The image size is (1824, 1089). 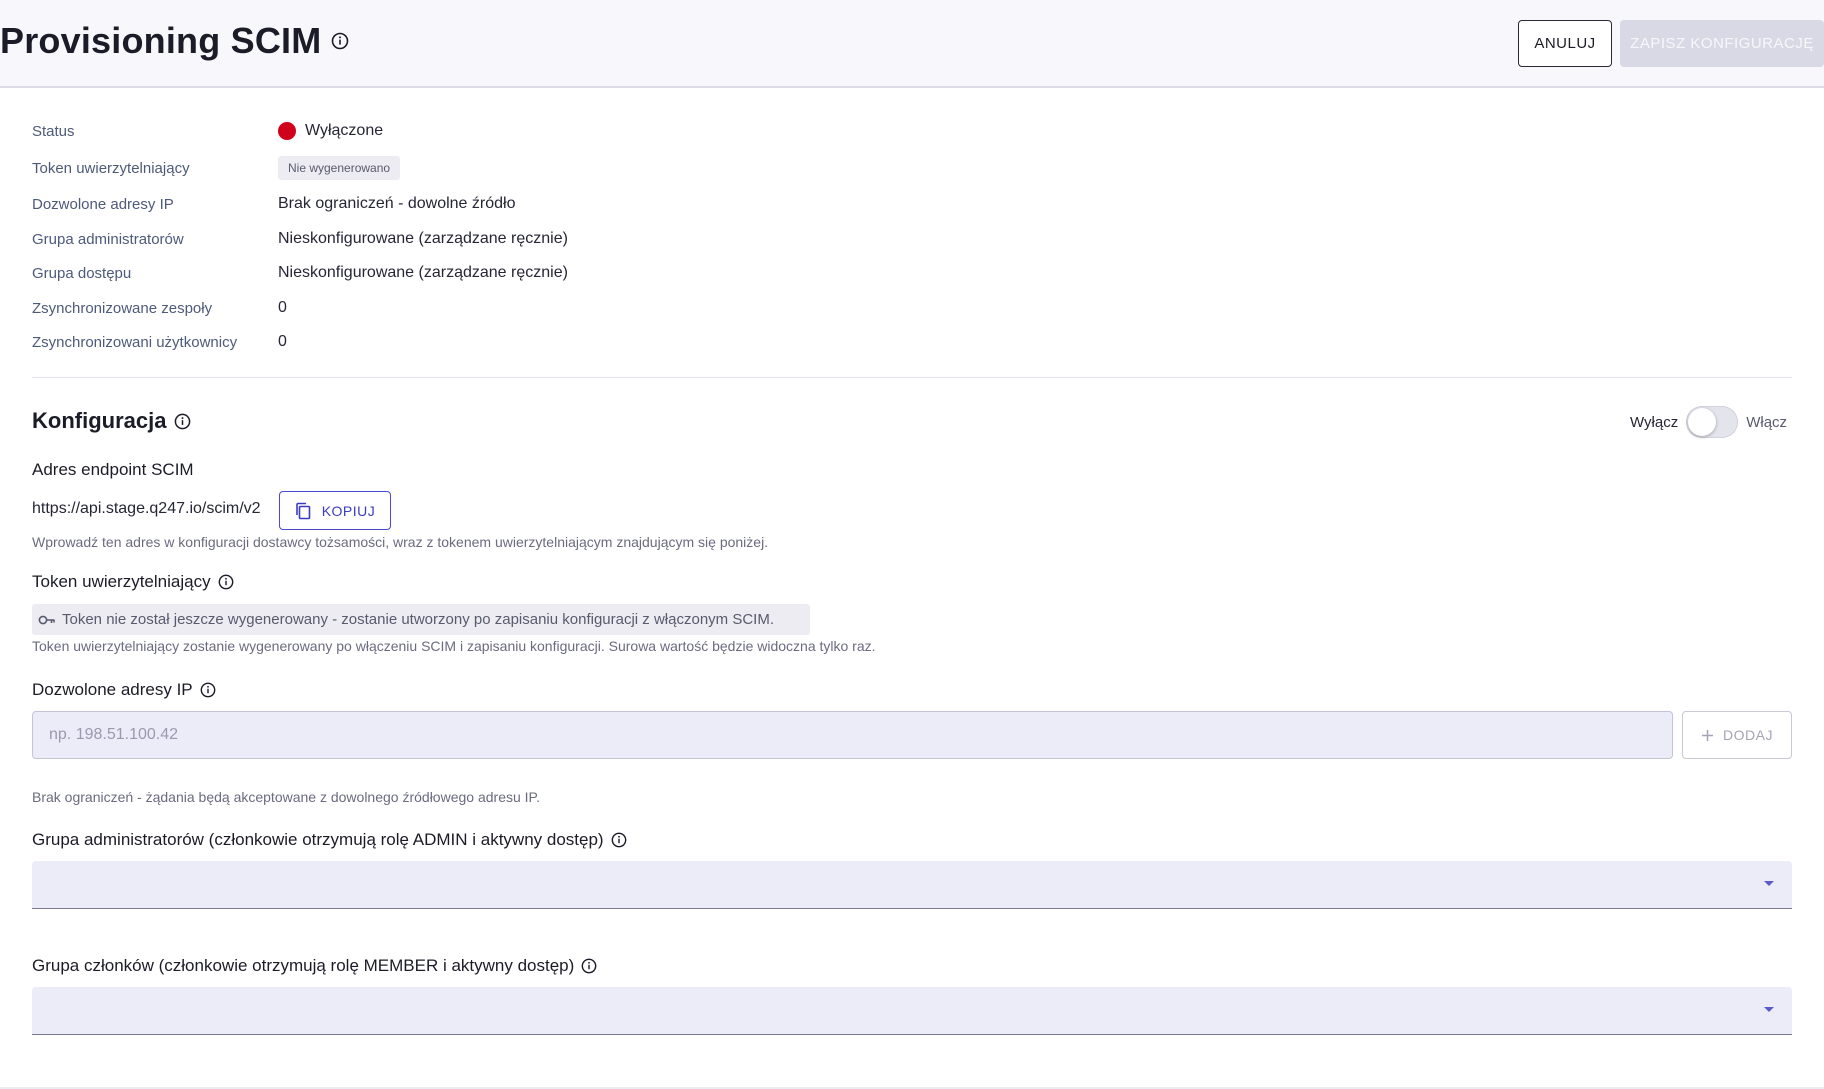 I want to click on summary-value: Nie wygenerowano, so click(x=339, y=168).